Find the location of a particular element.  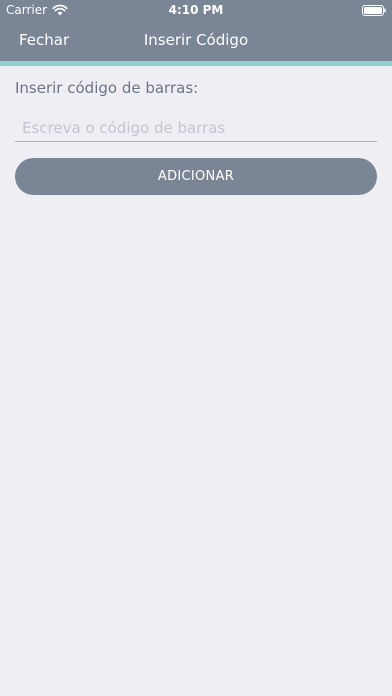

status-bar: Carrier 4:10 PM is located at coordinates (196, 10).